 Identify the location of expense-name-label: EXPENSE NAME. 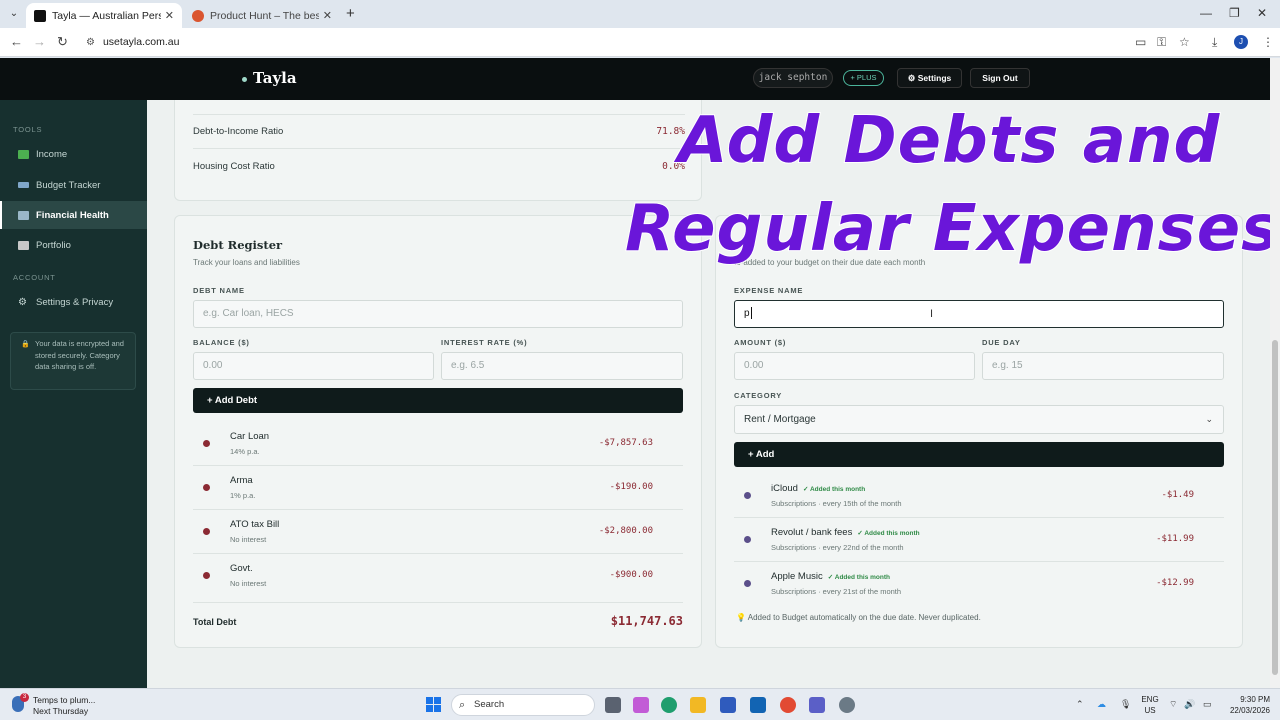
(769, 290).